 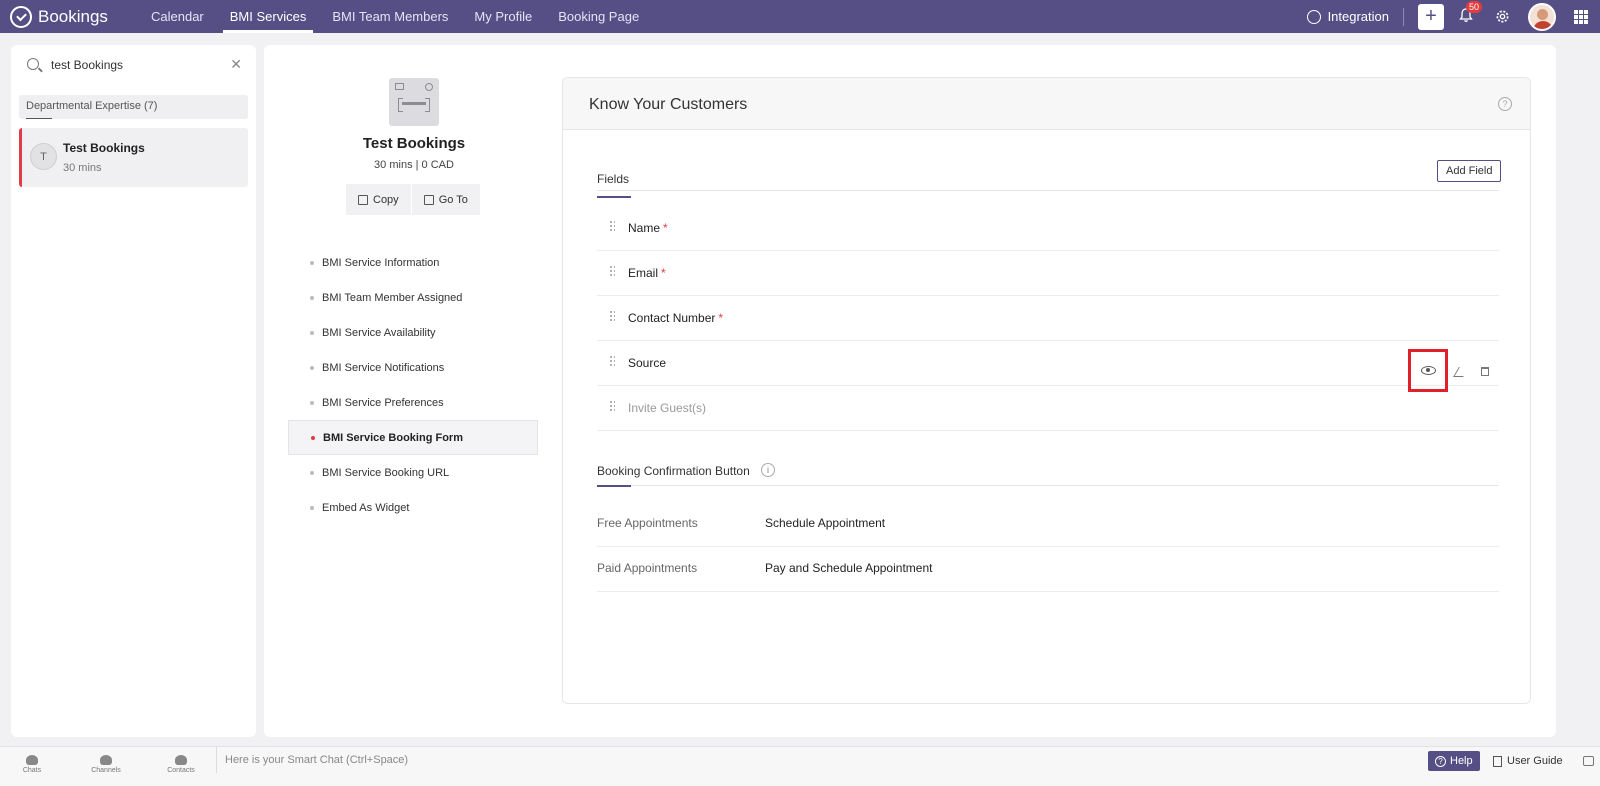 I want to click on service-actions: Copy Go To, so click(x=413, y=199).